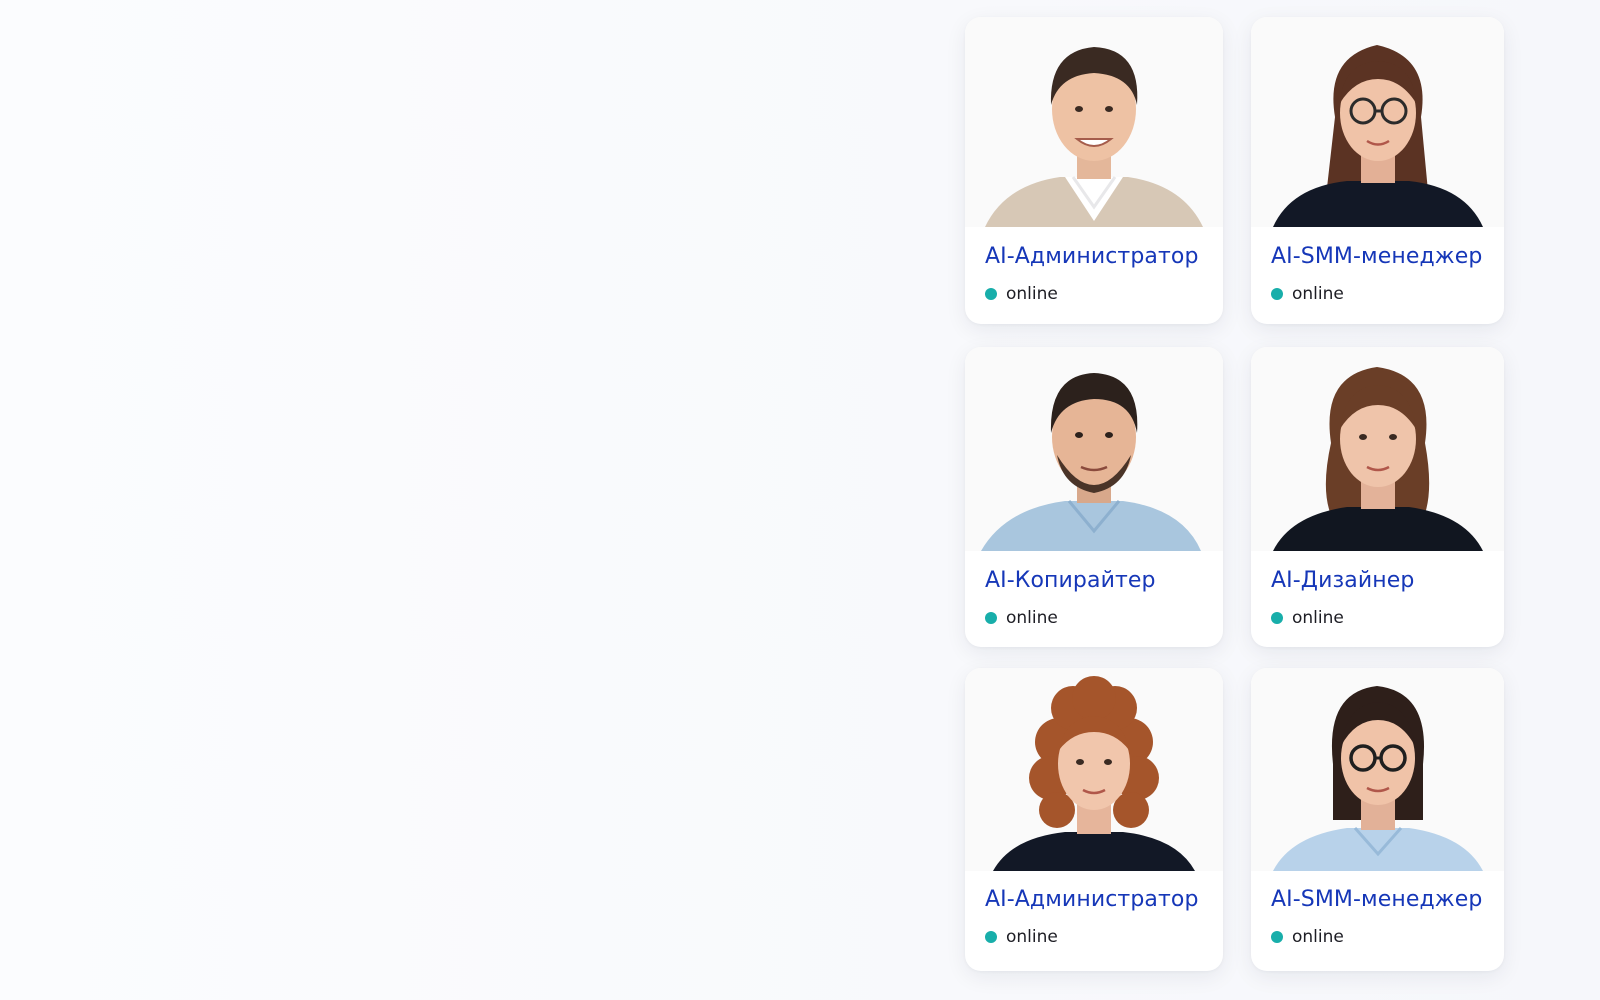  I want to click on avatar-man-beige-jacket-icon, so click(1094, 122).